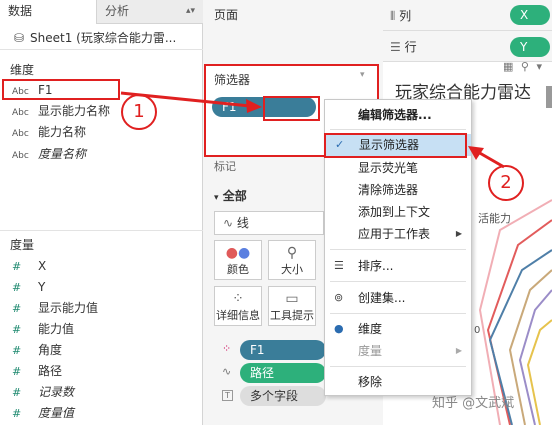 This screenshot has width=552, height=425. What do you see at coordinates (312, 130) in the screenshot?
I see `annotation-arrows` at bounding box center [312, 130].